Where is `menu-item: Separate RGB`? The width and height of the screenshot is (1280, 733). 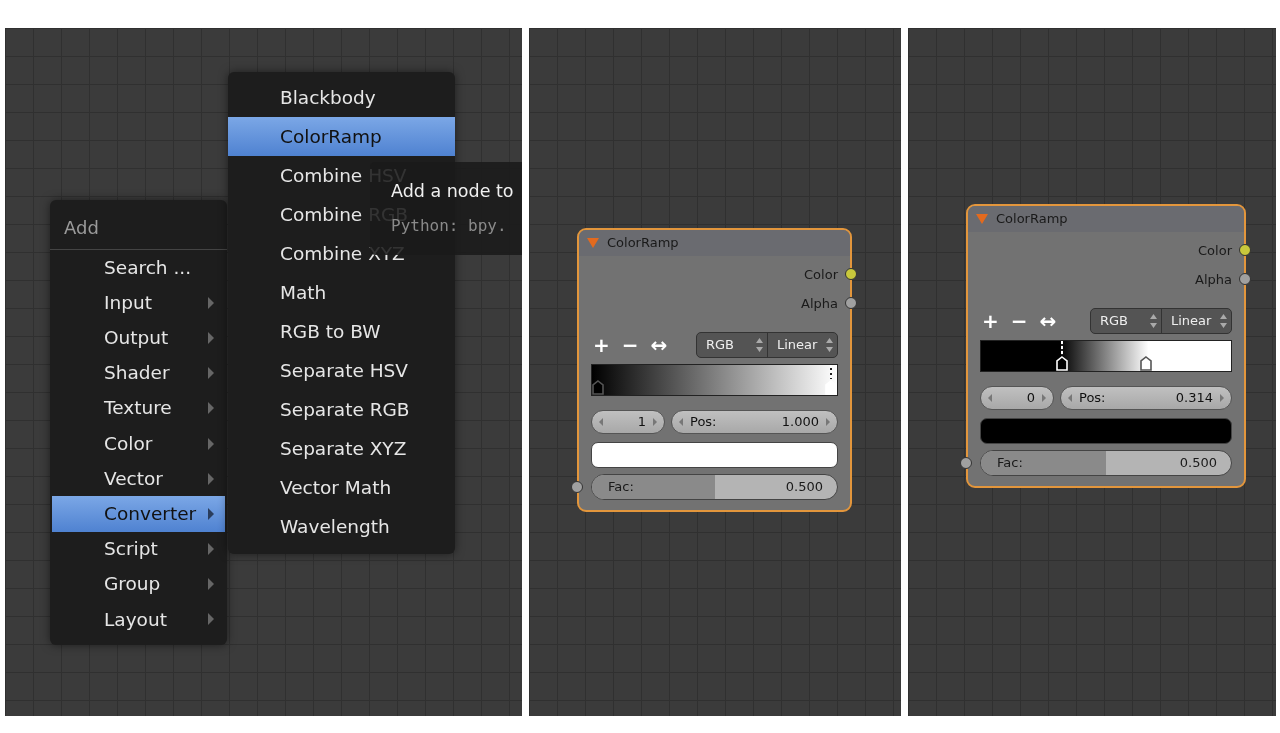
menu-item: Separate RGB is located at coordinates (341, 409).